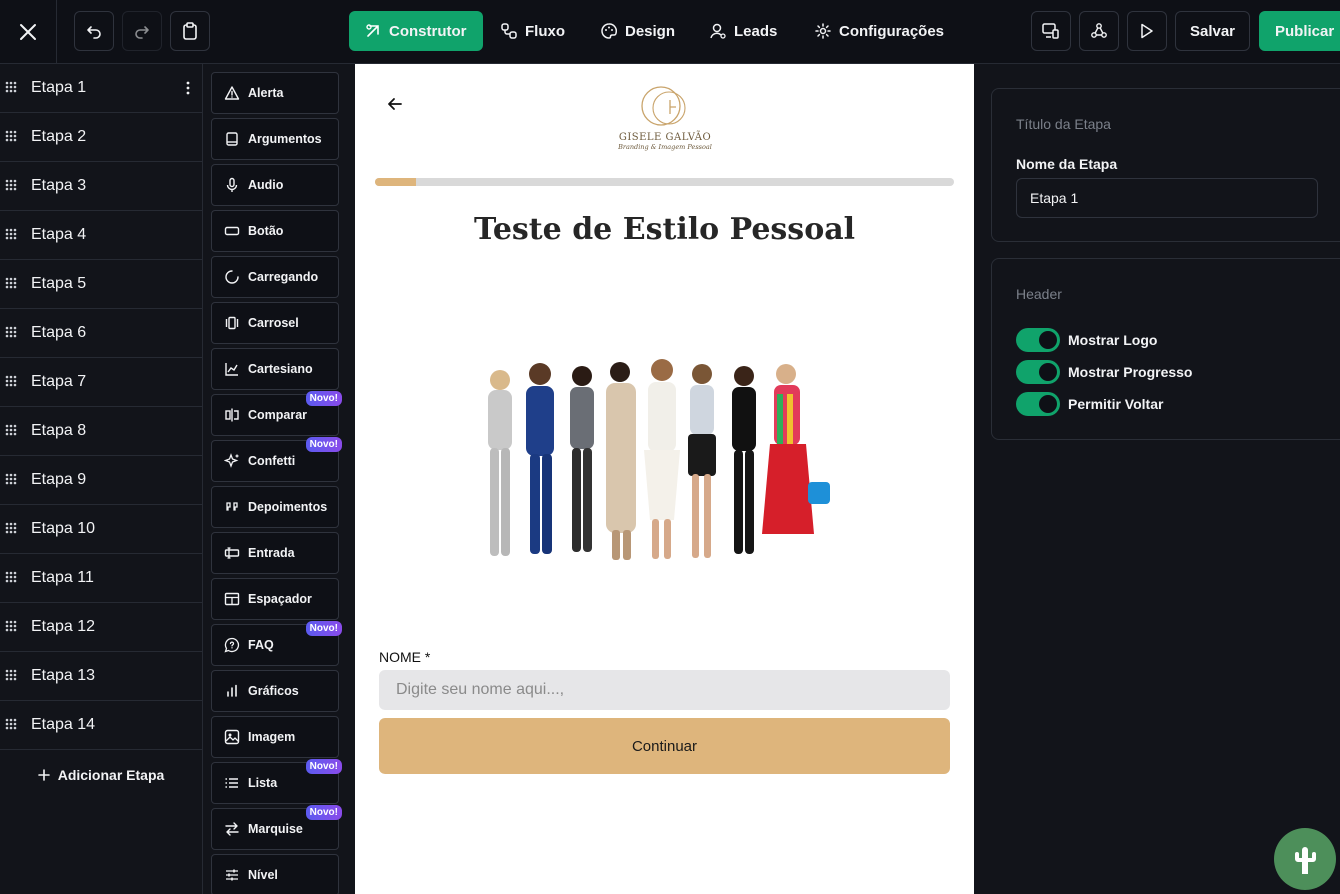 This screenshot has height=894, width=1340. I want to click on more-vertical-icon, so click(188, 88).